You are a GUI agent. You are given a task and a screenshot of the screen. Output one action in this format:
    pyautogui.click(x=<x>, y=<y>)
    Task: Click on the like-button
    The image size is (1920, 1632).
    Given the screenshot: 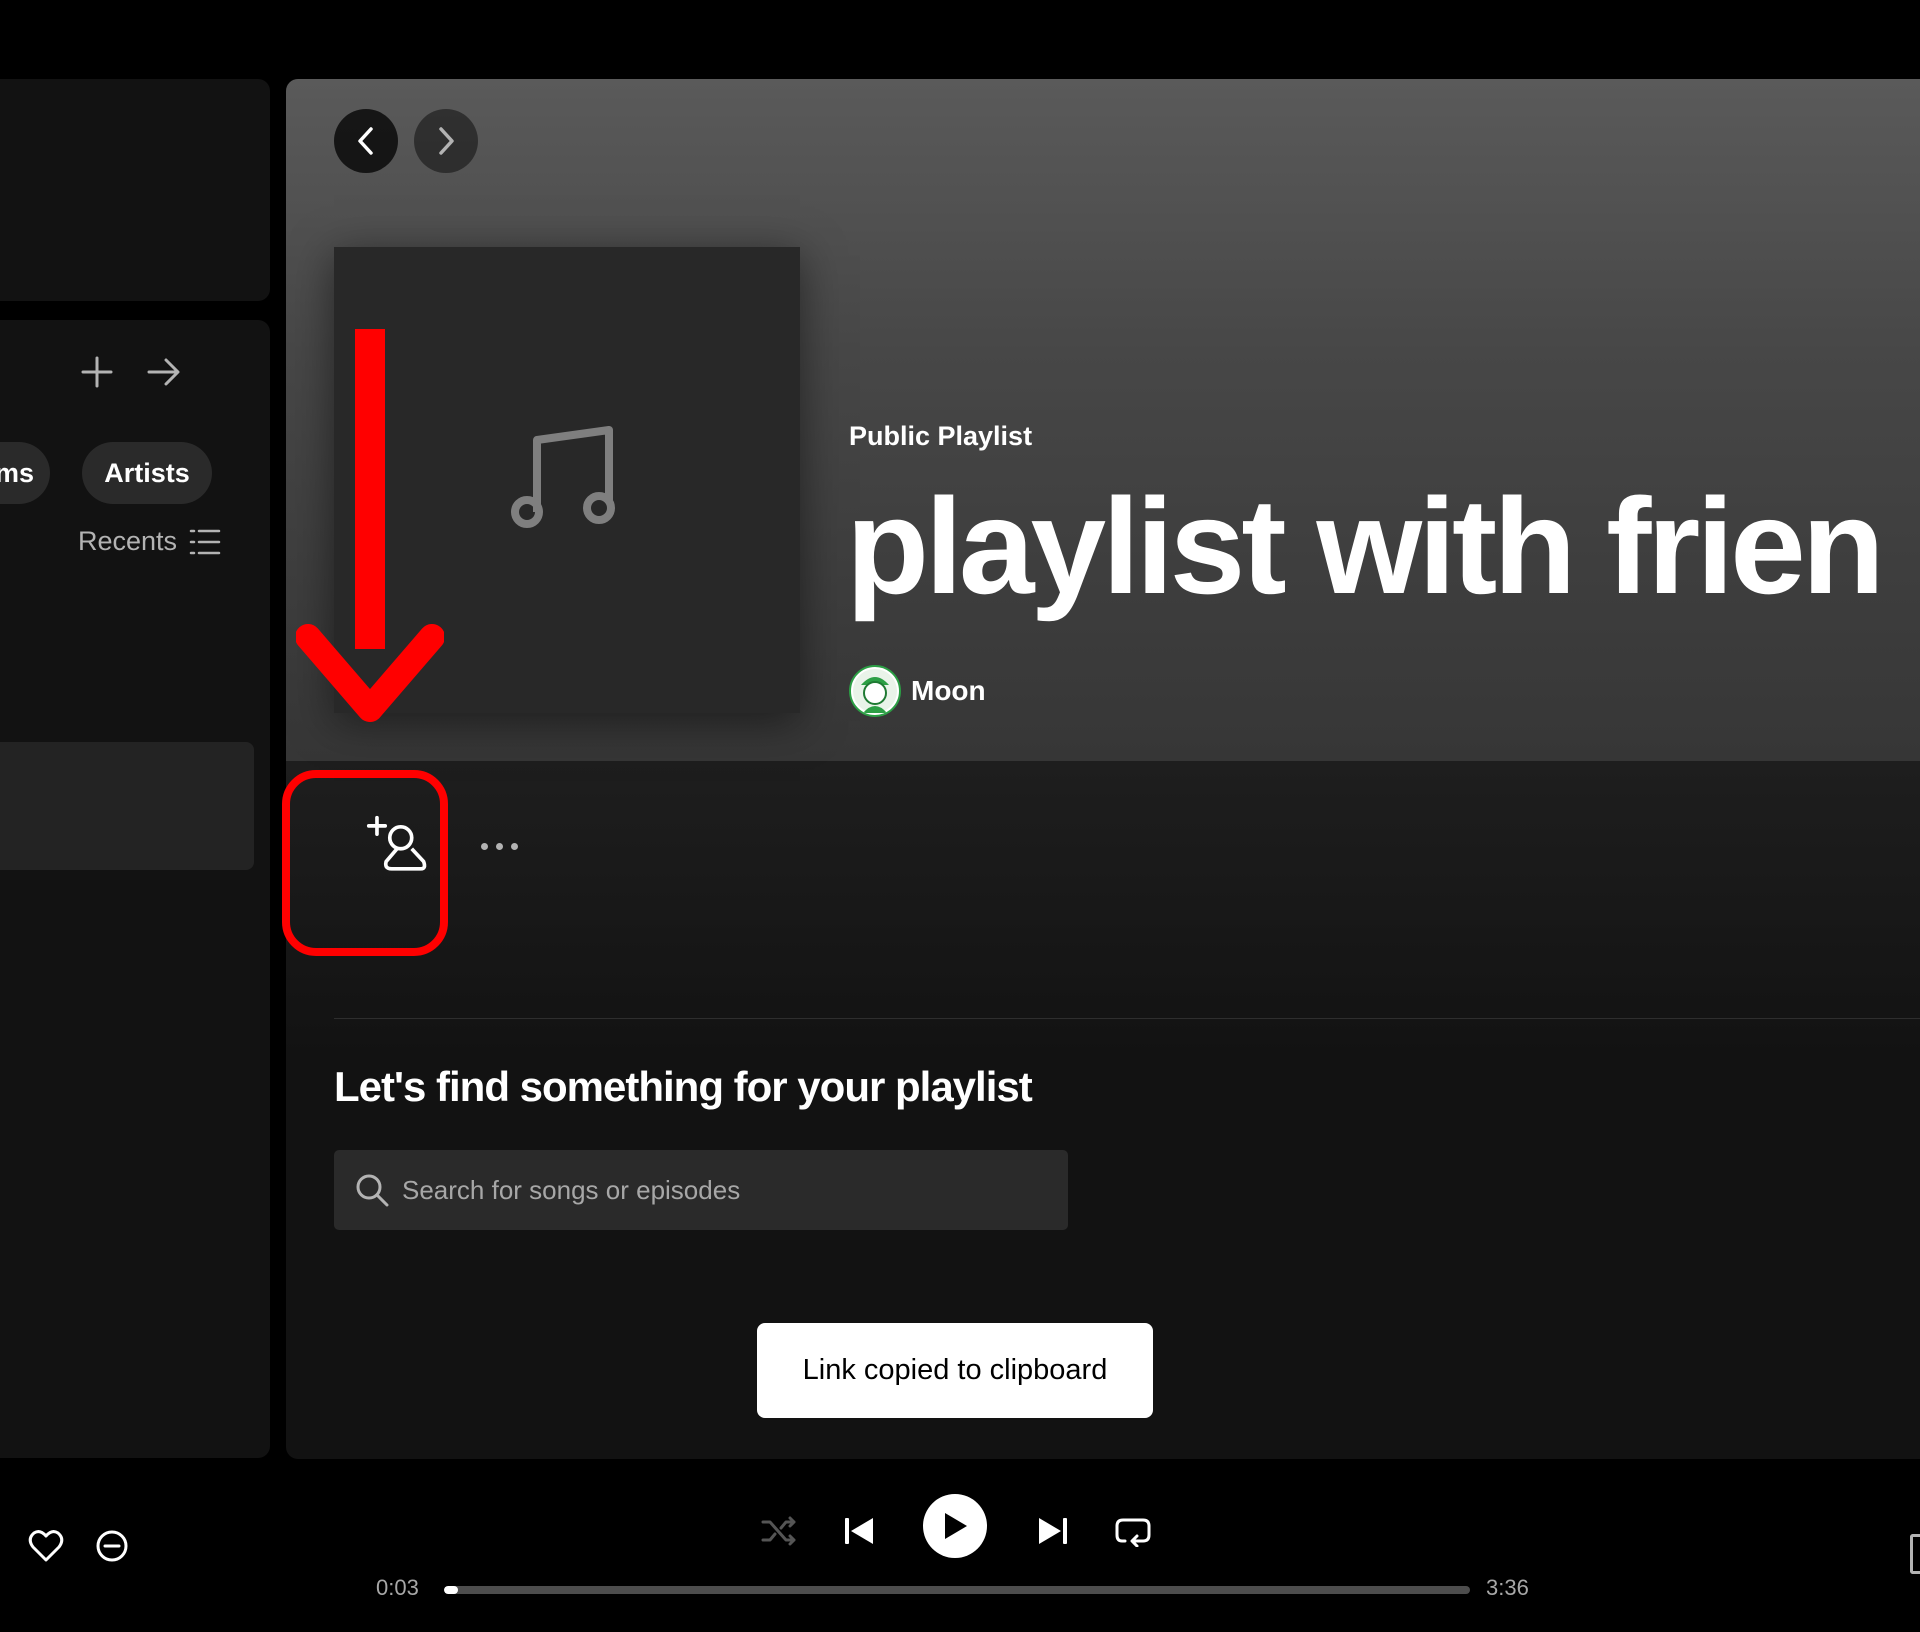 What is the action you would take?
    pyautogui.click(x=46, y=1548)
    